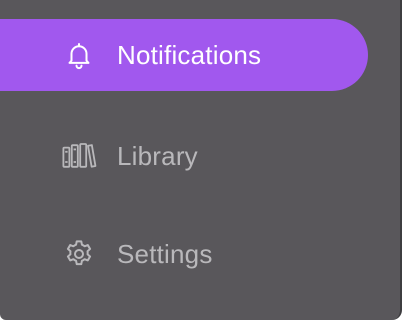 The height and width of the screenshot is (320, 404). I want to click on sidebar-item-label: Library, so click(157, 156).